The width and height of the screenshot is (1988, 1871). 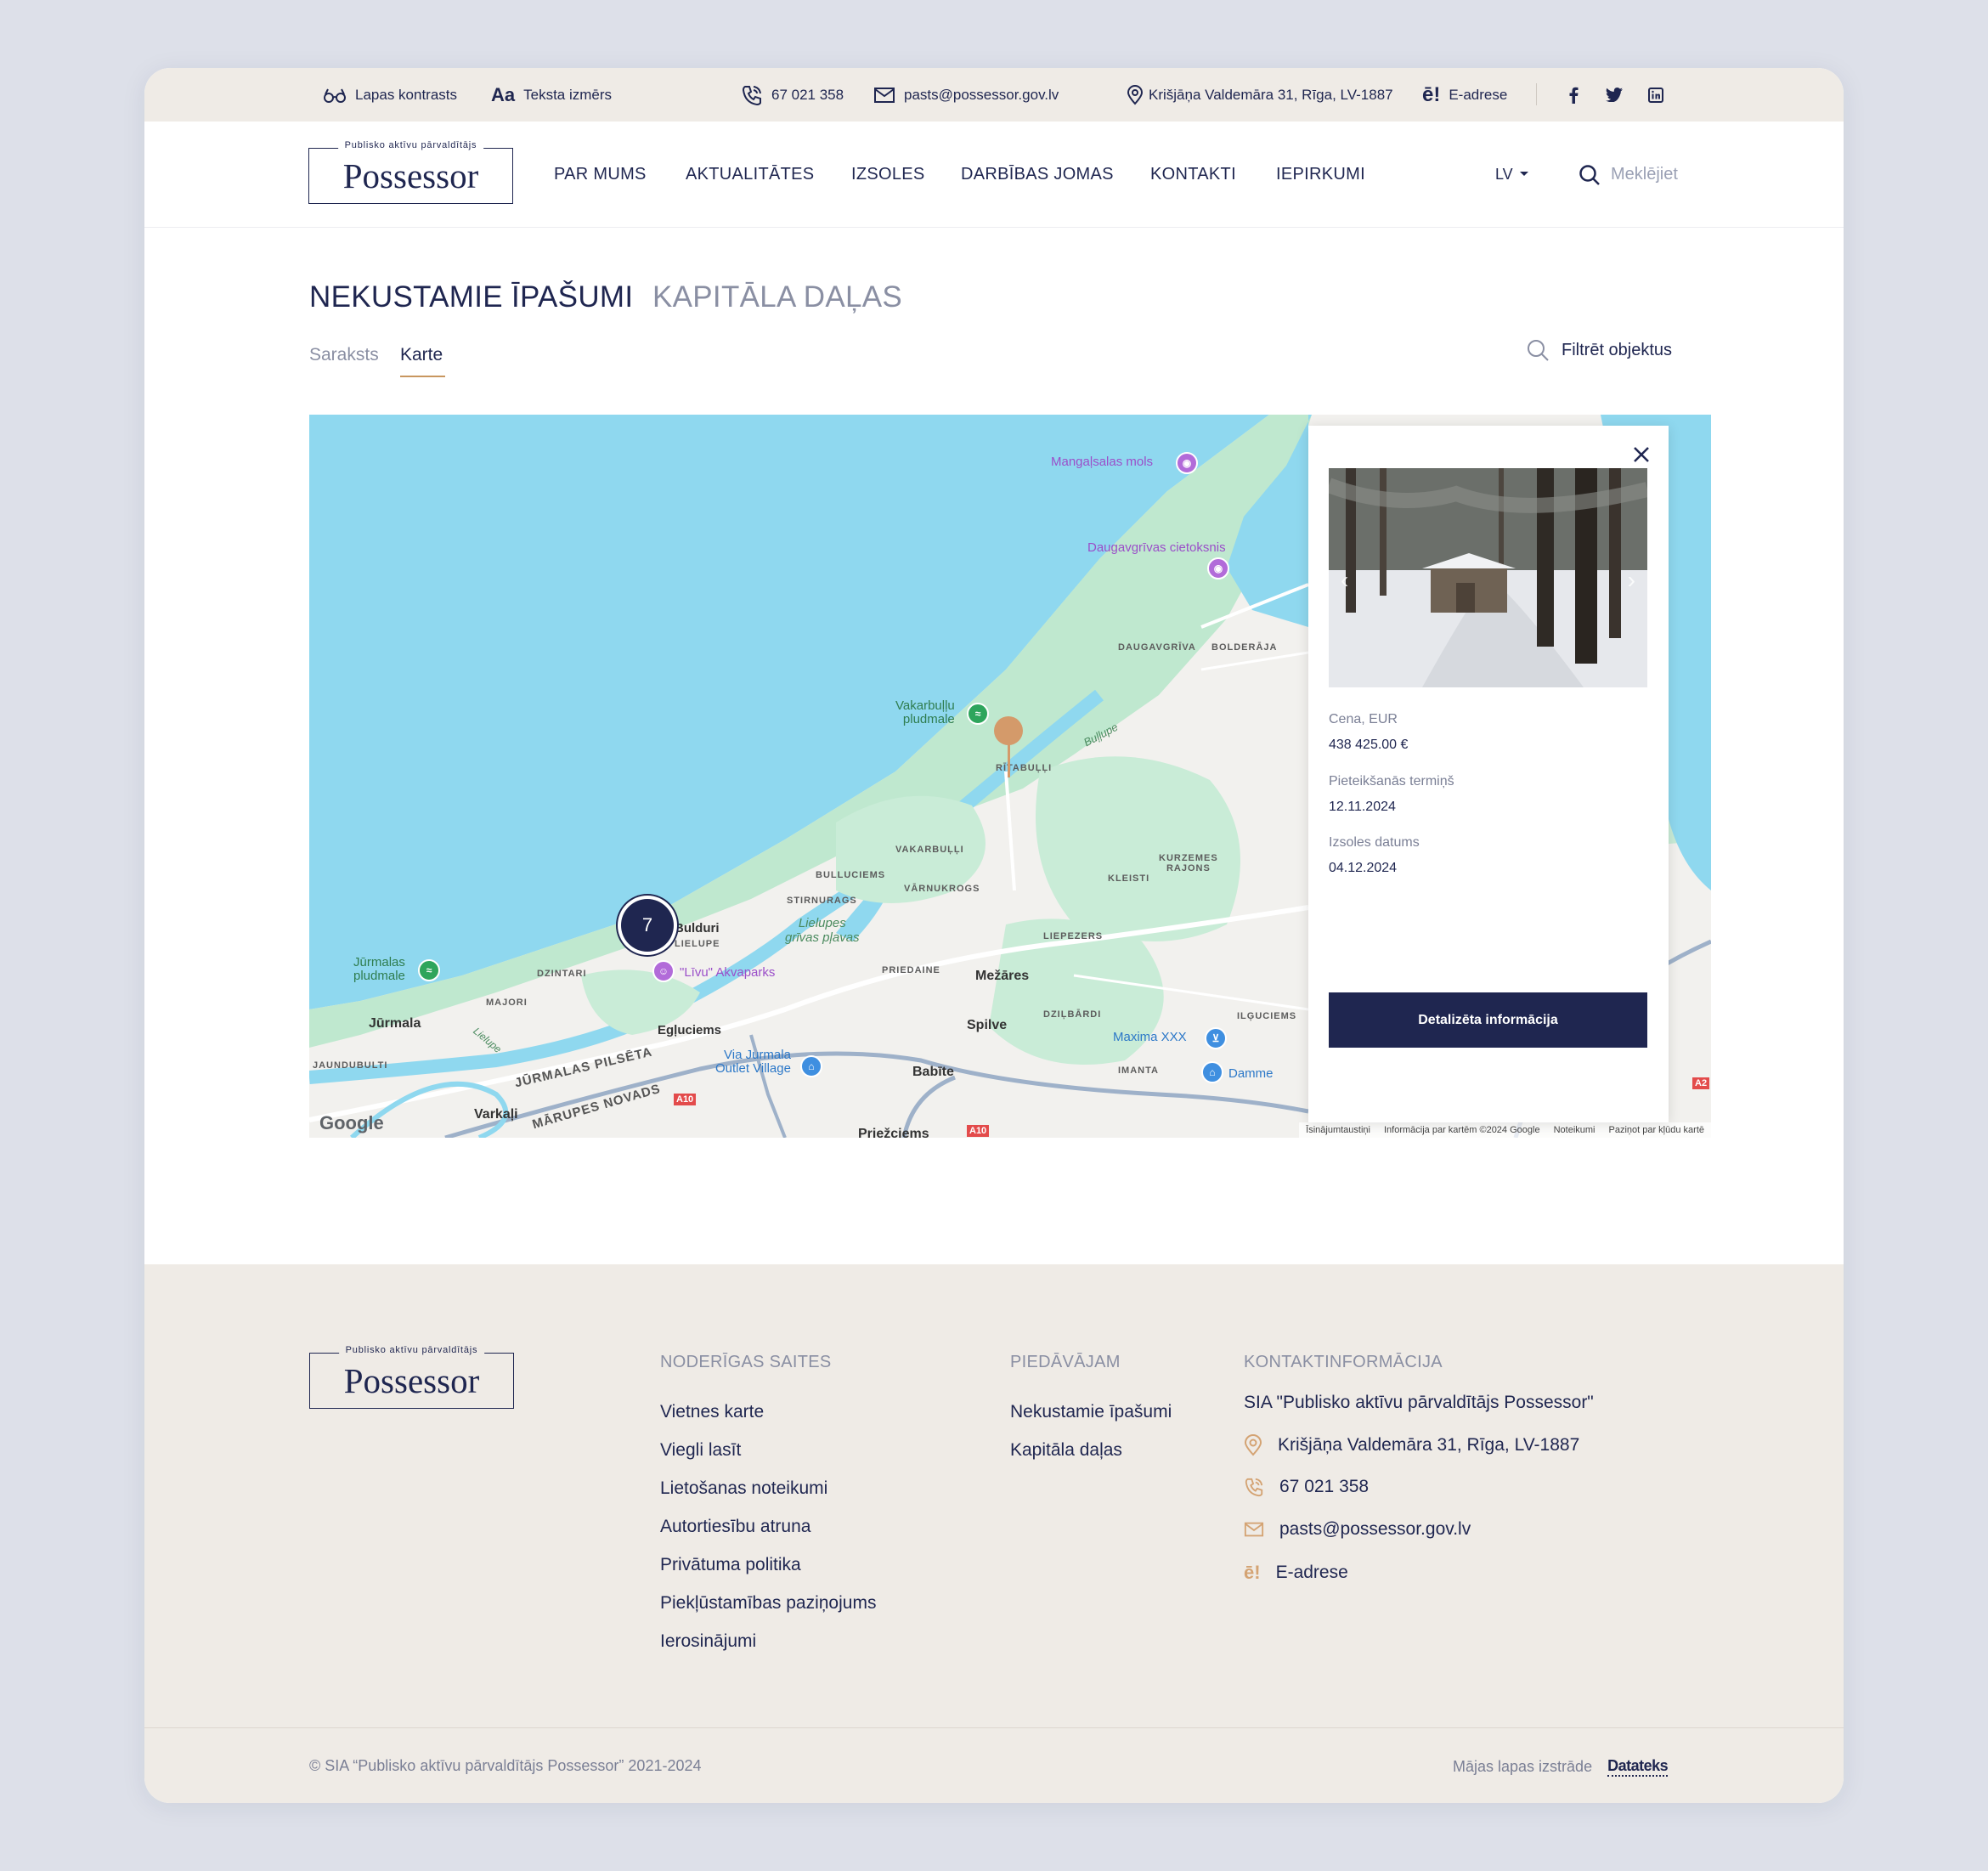 I want to click on facebook-icon, so click(x=1574, y=95).